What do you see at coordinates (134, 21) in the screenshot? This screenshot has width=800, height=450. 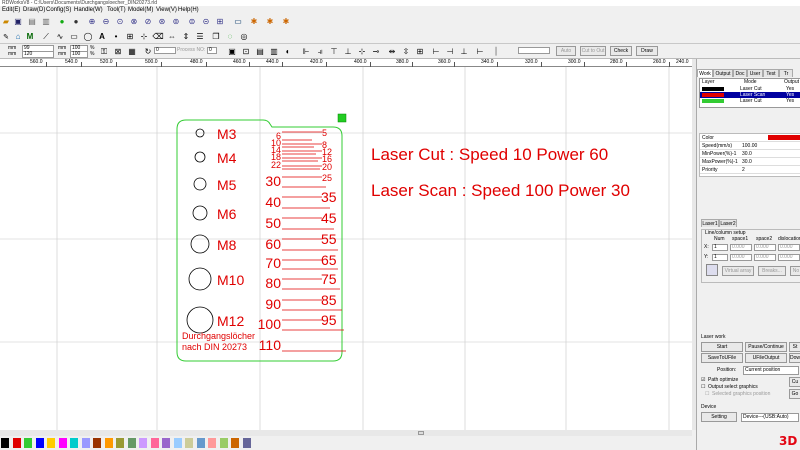 I see `zoom-page-icon: ⊗` at bounding box center [134, 21].